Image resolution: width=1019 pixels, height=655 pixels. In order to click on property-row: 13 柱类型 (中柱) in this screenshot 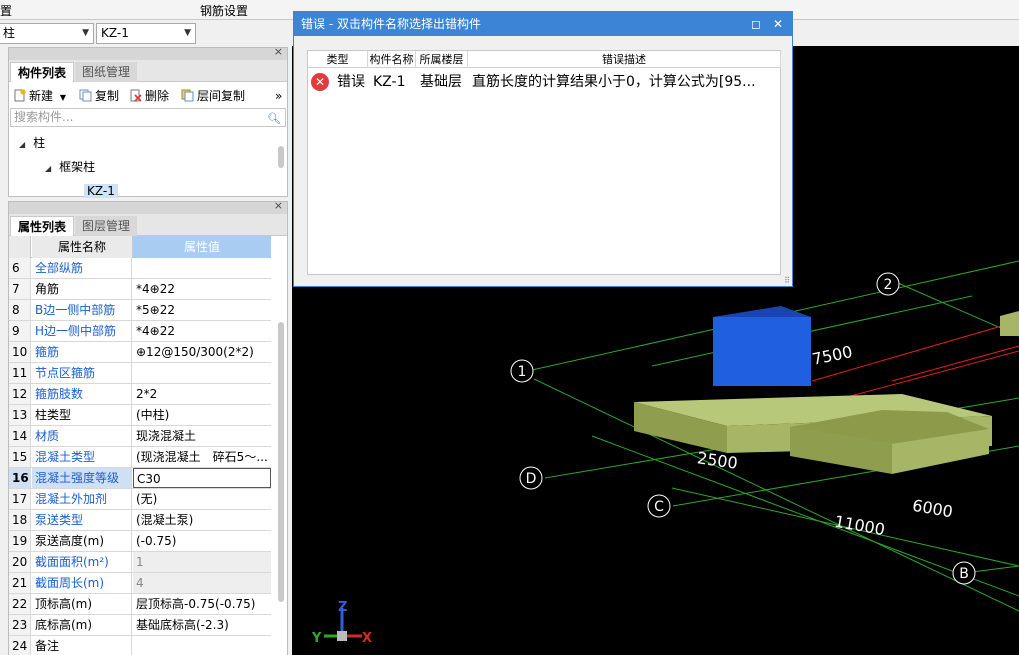, I will do `click(140, 415)`.